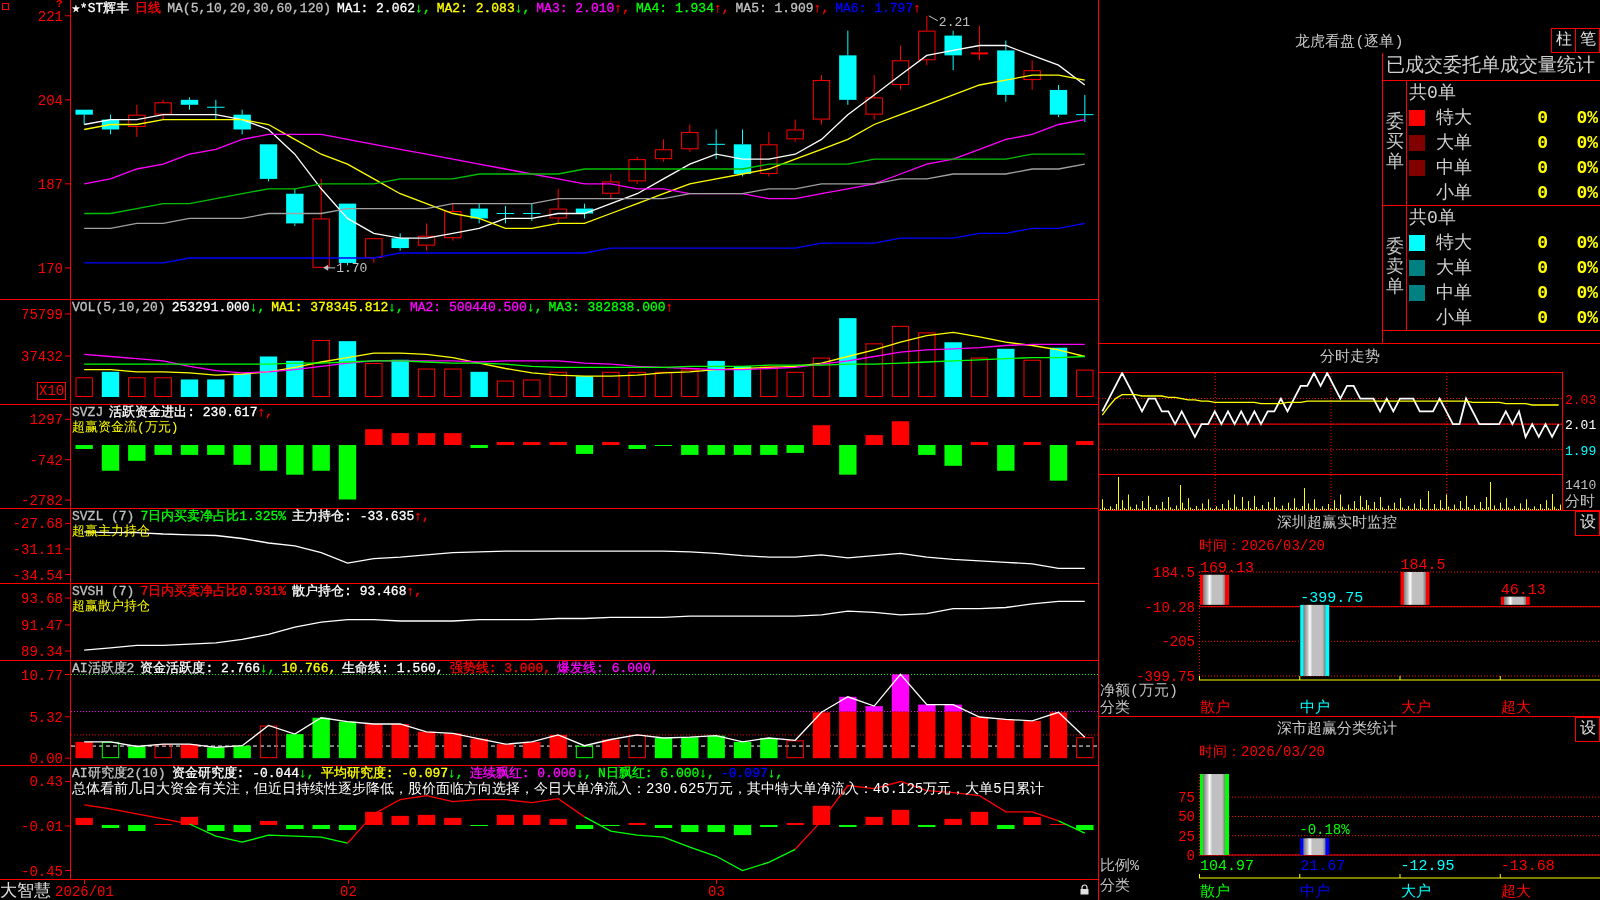 The image size is (1600, 900). What do you see at coordinates (103, 516) in the screenshot?
I see `indicator-reading: SVZL (7)` at bounding box center [103, 516].